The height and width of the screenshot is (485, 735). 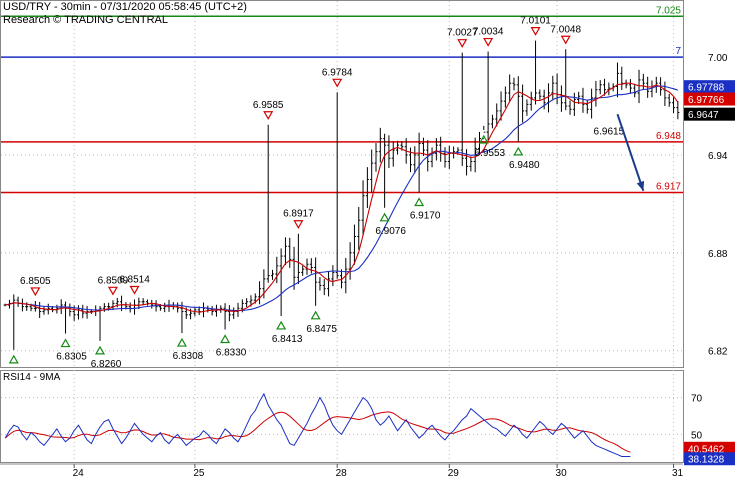 What do you see at coordinates (668, 10) in the screenshot?
I see `level-label: 7.025` at bounding box center [668, 10].